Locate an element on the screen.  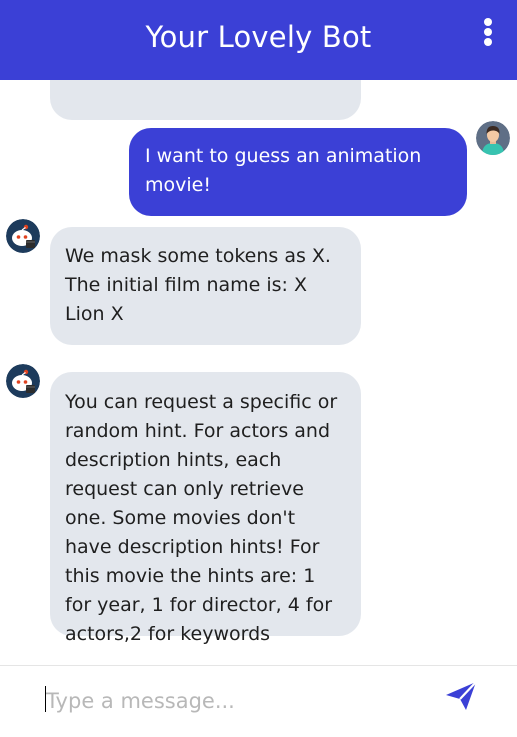
send-icon is located at coordinates (461, 696).